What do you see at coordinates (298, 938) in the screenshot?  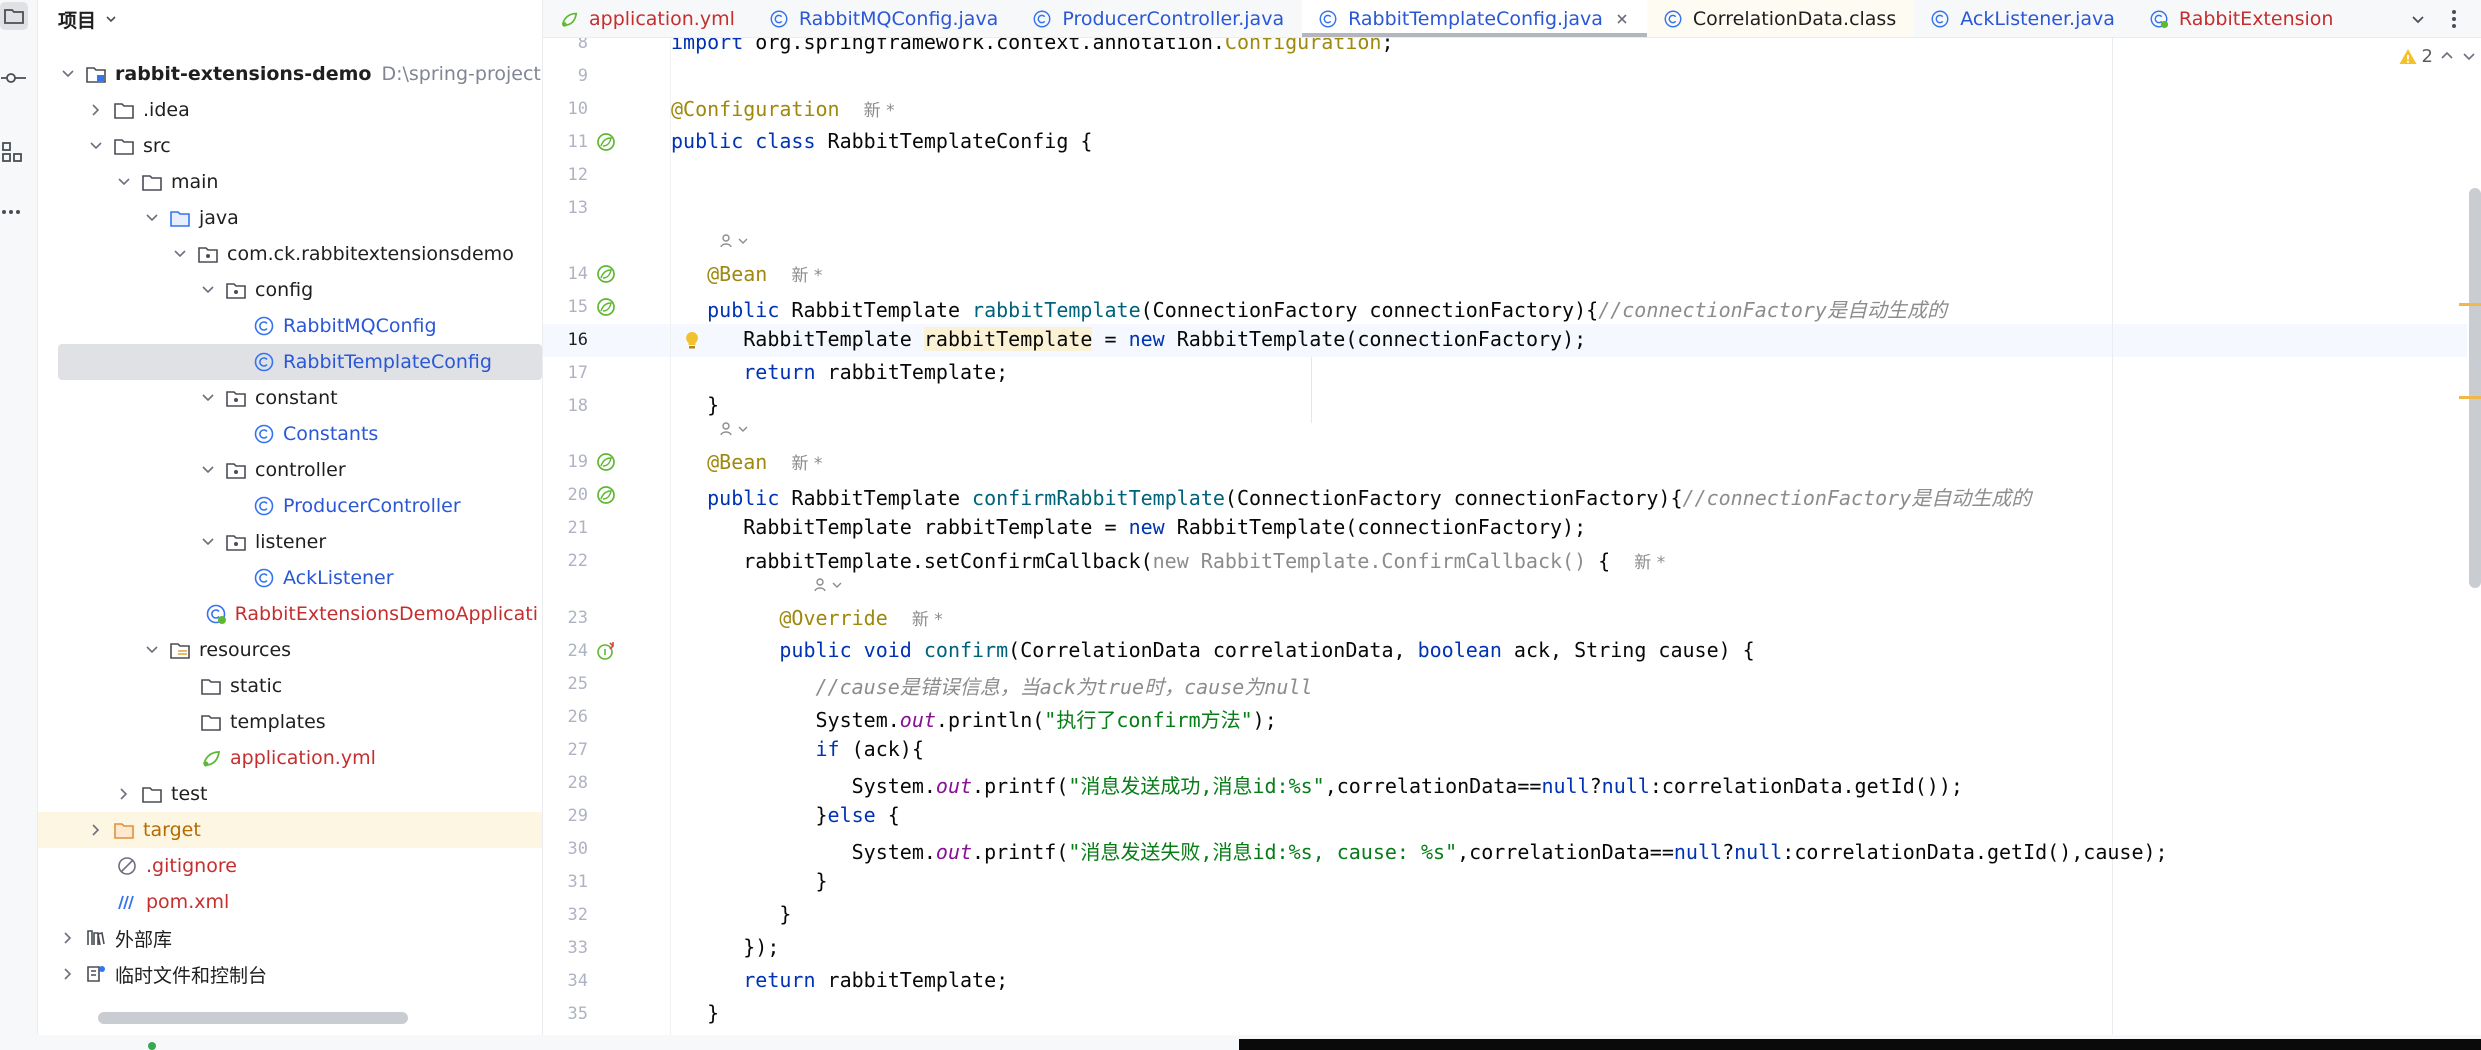 I see `tree-item-external-libraries: 外部库` at bounding box center [298, 938].